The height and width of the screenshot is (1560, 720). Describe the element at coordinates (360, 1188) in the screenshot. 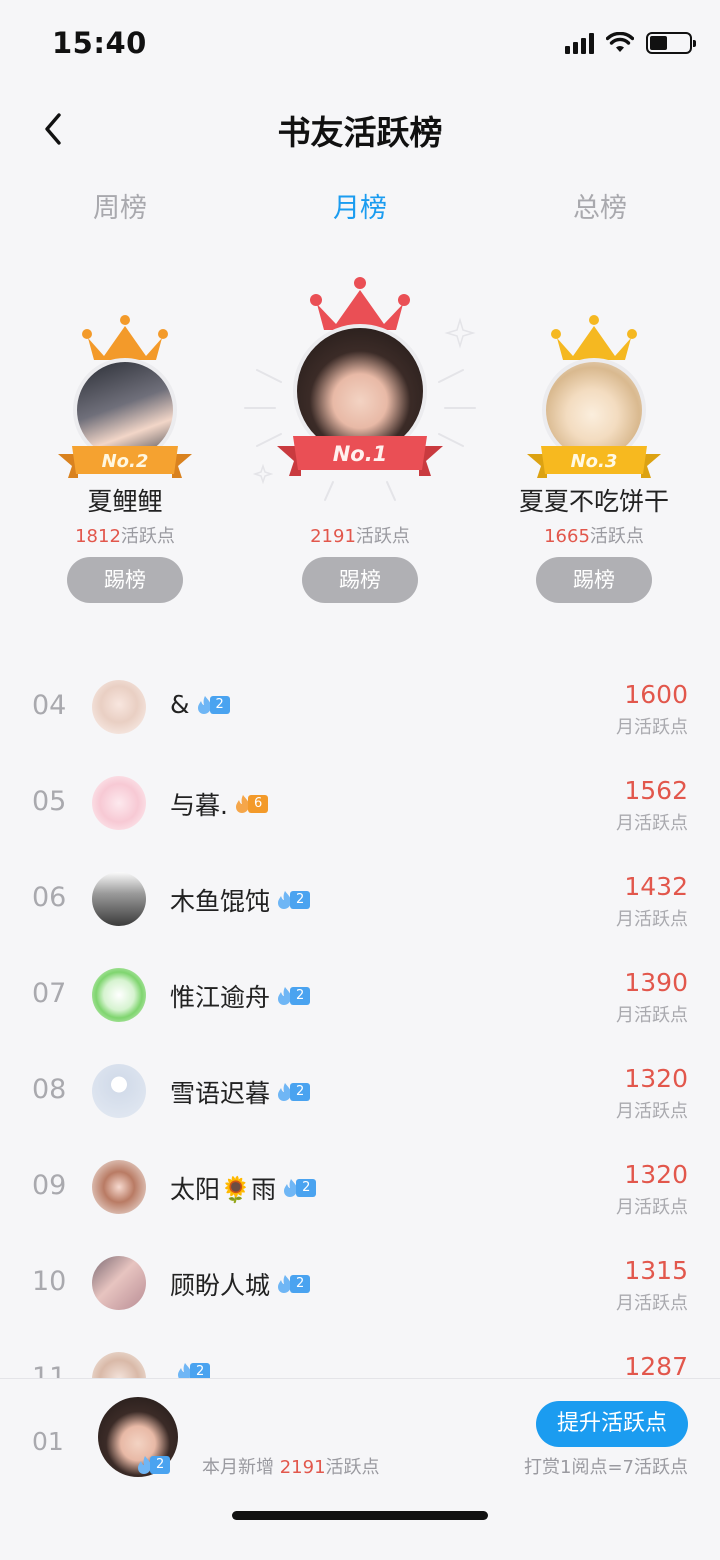

I see `list-item: 09 太阳🌻雨 2 1320 月活跃点` at that location.